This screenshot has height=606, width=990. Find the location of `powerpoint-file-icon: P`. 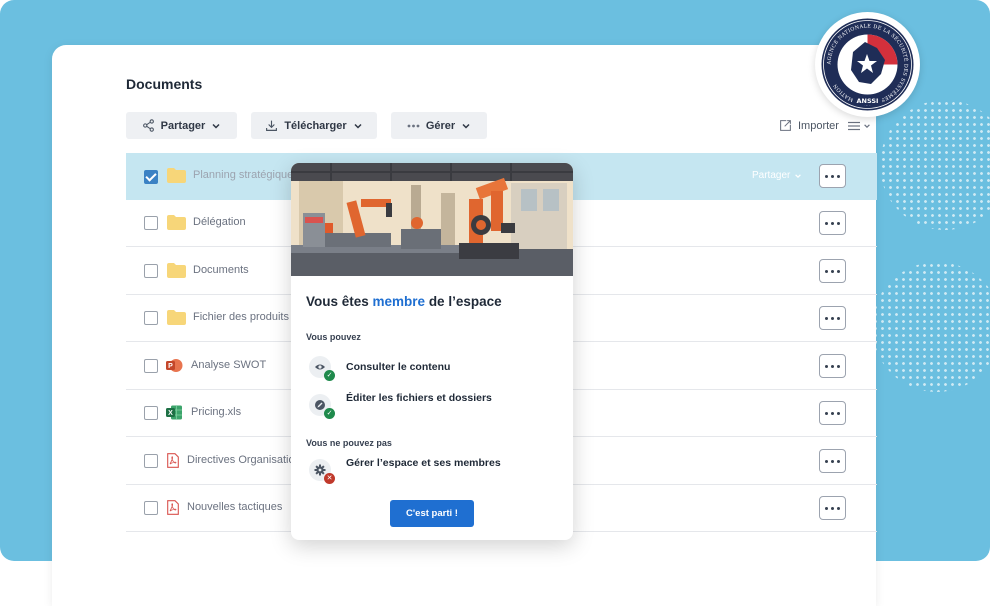

powerpoint-file-icon: P is located at coordinates (174, 365).